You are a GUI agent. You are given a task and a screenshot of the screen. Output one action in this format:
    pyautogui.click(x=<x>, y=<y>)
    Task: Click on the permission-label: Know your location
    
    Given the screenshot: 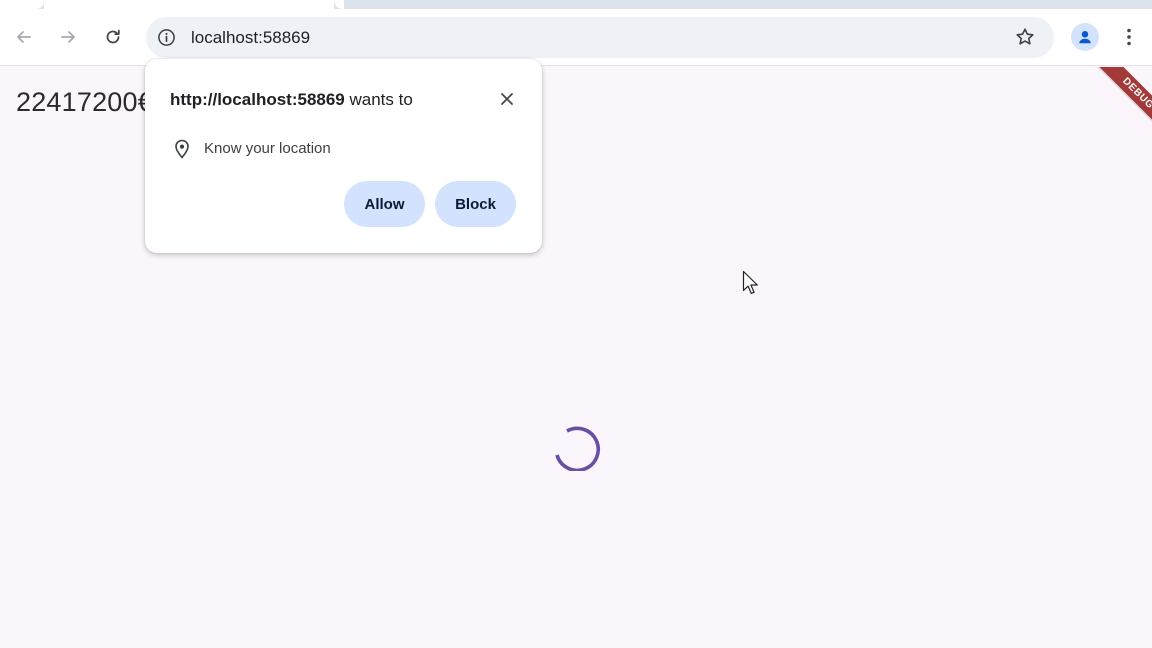 What is the action you would take?
    pyautogui.click(x=267, y=148)
    